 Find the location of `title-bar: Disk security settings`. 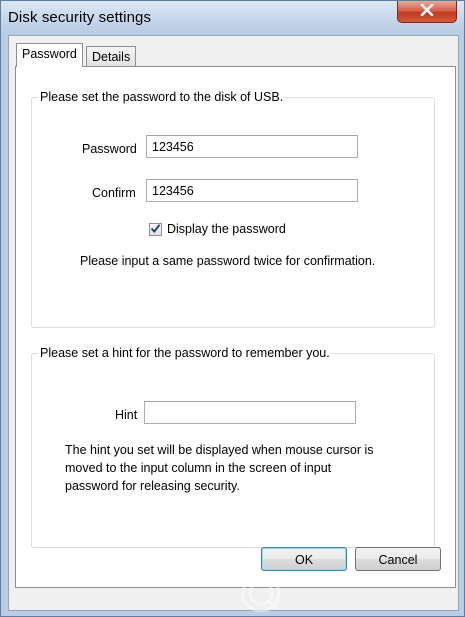

title-bar: Disk security settings is located at coordinates (232, 18).